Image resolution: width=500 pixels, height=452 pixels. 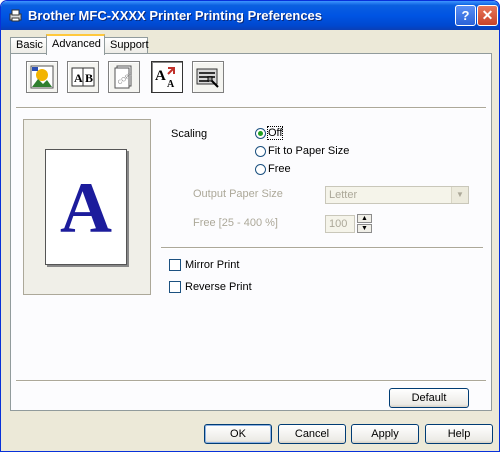 I want to click on output-paper-size-label: Output Paper Size, so click(x=238, y=194).